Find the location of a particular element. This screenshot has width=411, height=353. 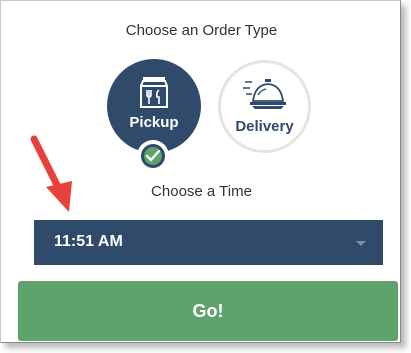

pickup-option: Pickup is located at coordinates (154, 106).